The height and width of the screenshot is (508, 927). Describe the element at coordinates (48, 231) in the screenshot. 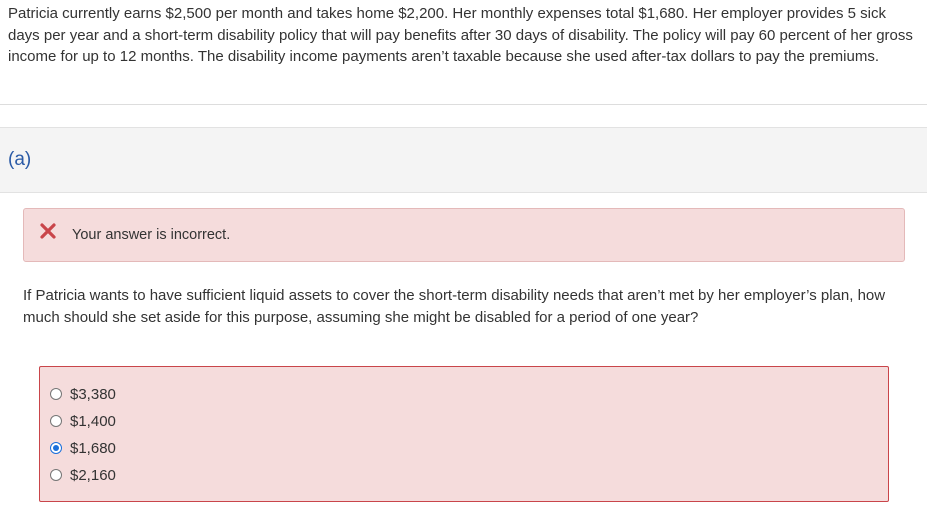

I see `x-mark-icon` at that location.